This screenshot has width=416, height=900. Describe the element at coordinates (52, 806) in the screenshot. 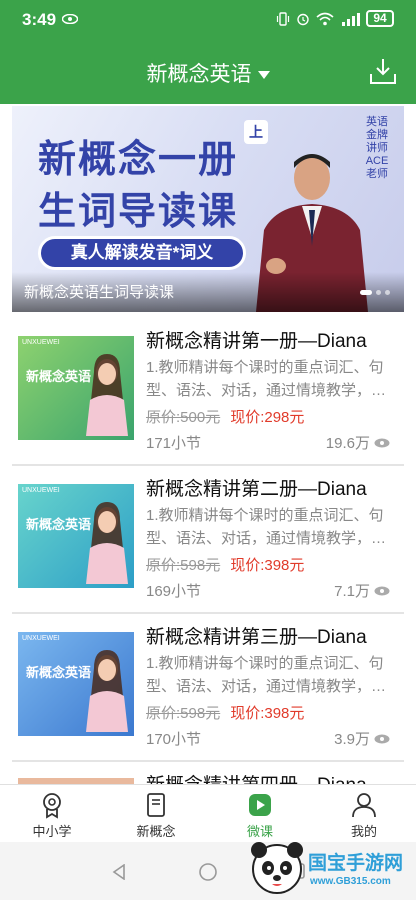

I see `badge-icon` at that location.